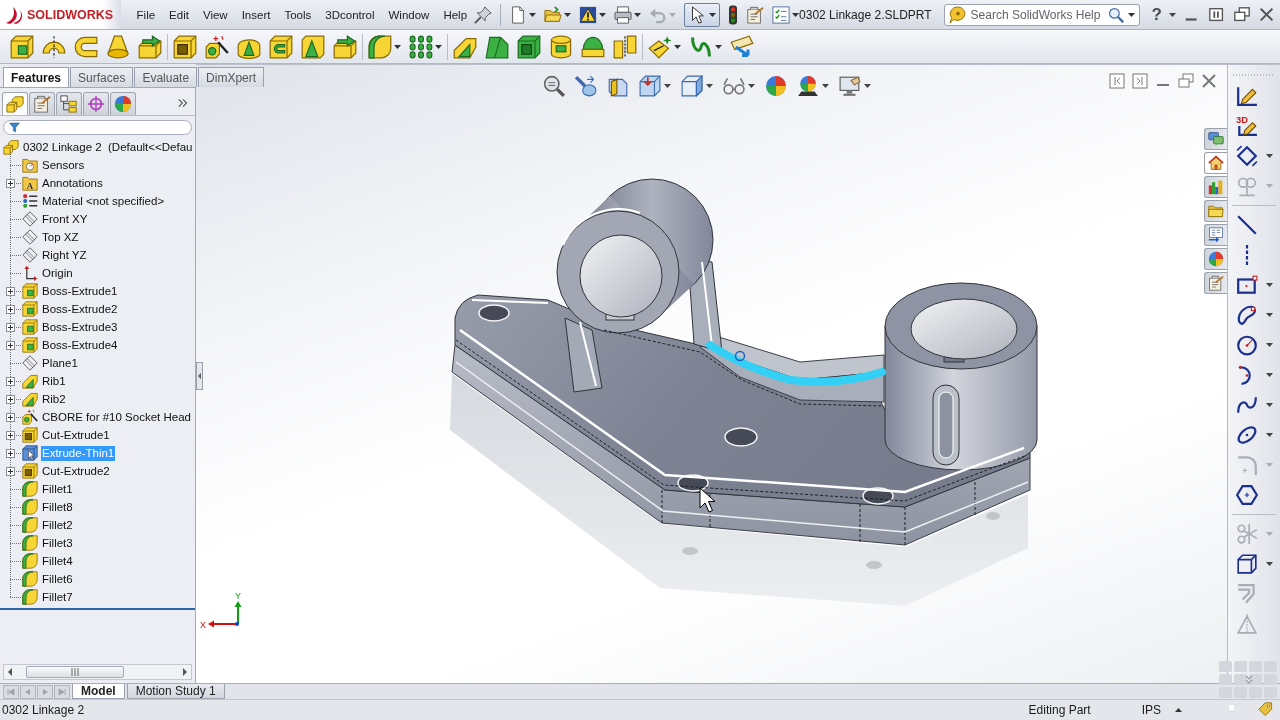  What do you see at coordinates (1242, 14) in the screenshot?
I see `restore-icon` at bounding box center [1242, 14].